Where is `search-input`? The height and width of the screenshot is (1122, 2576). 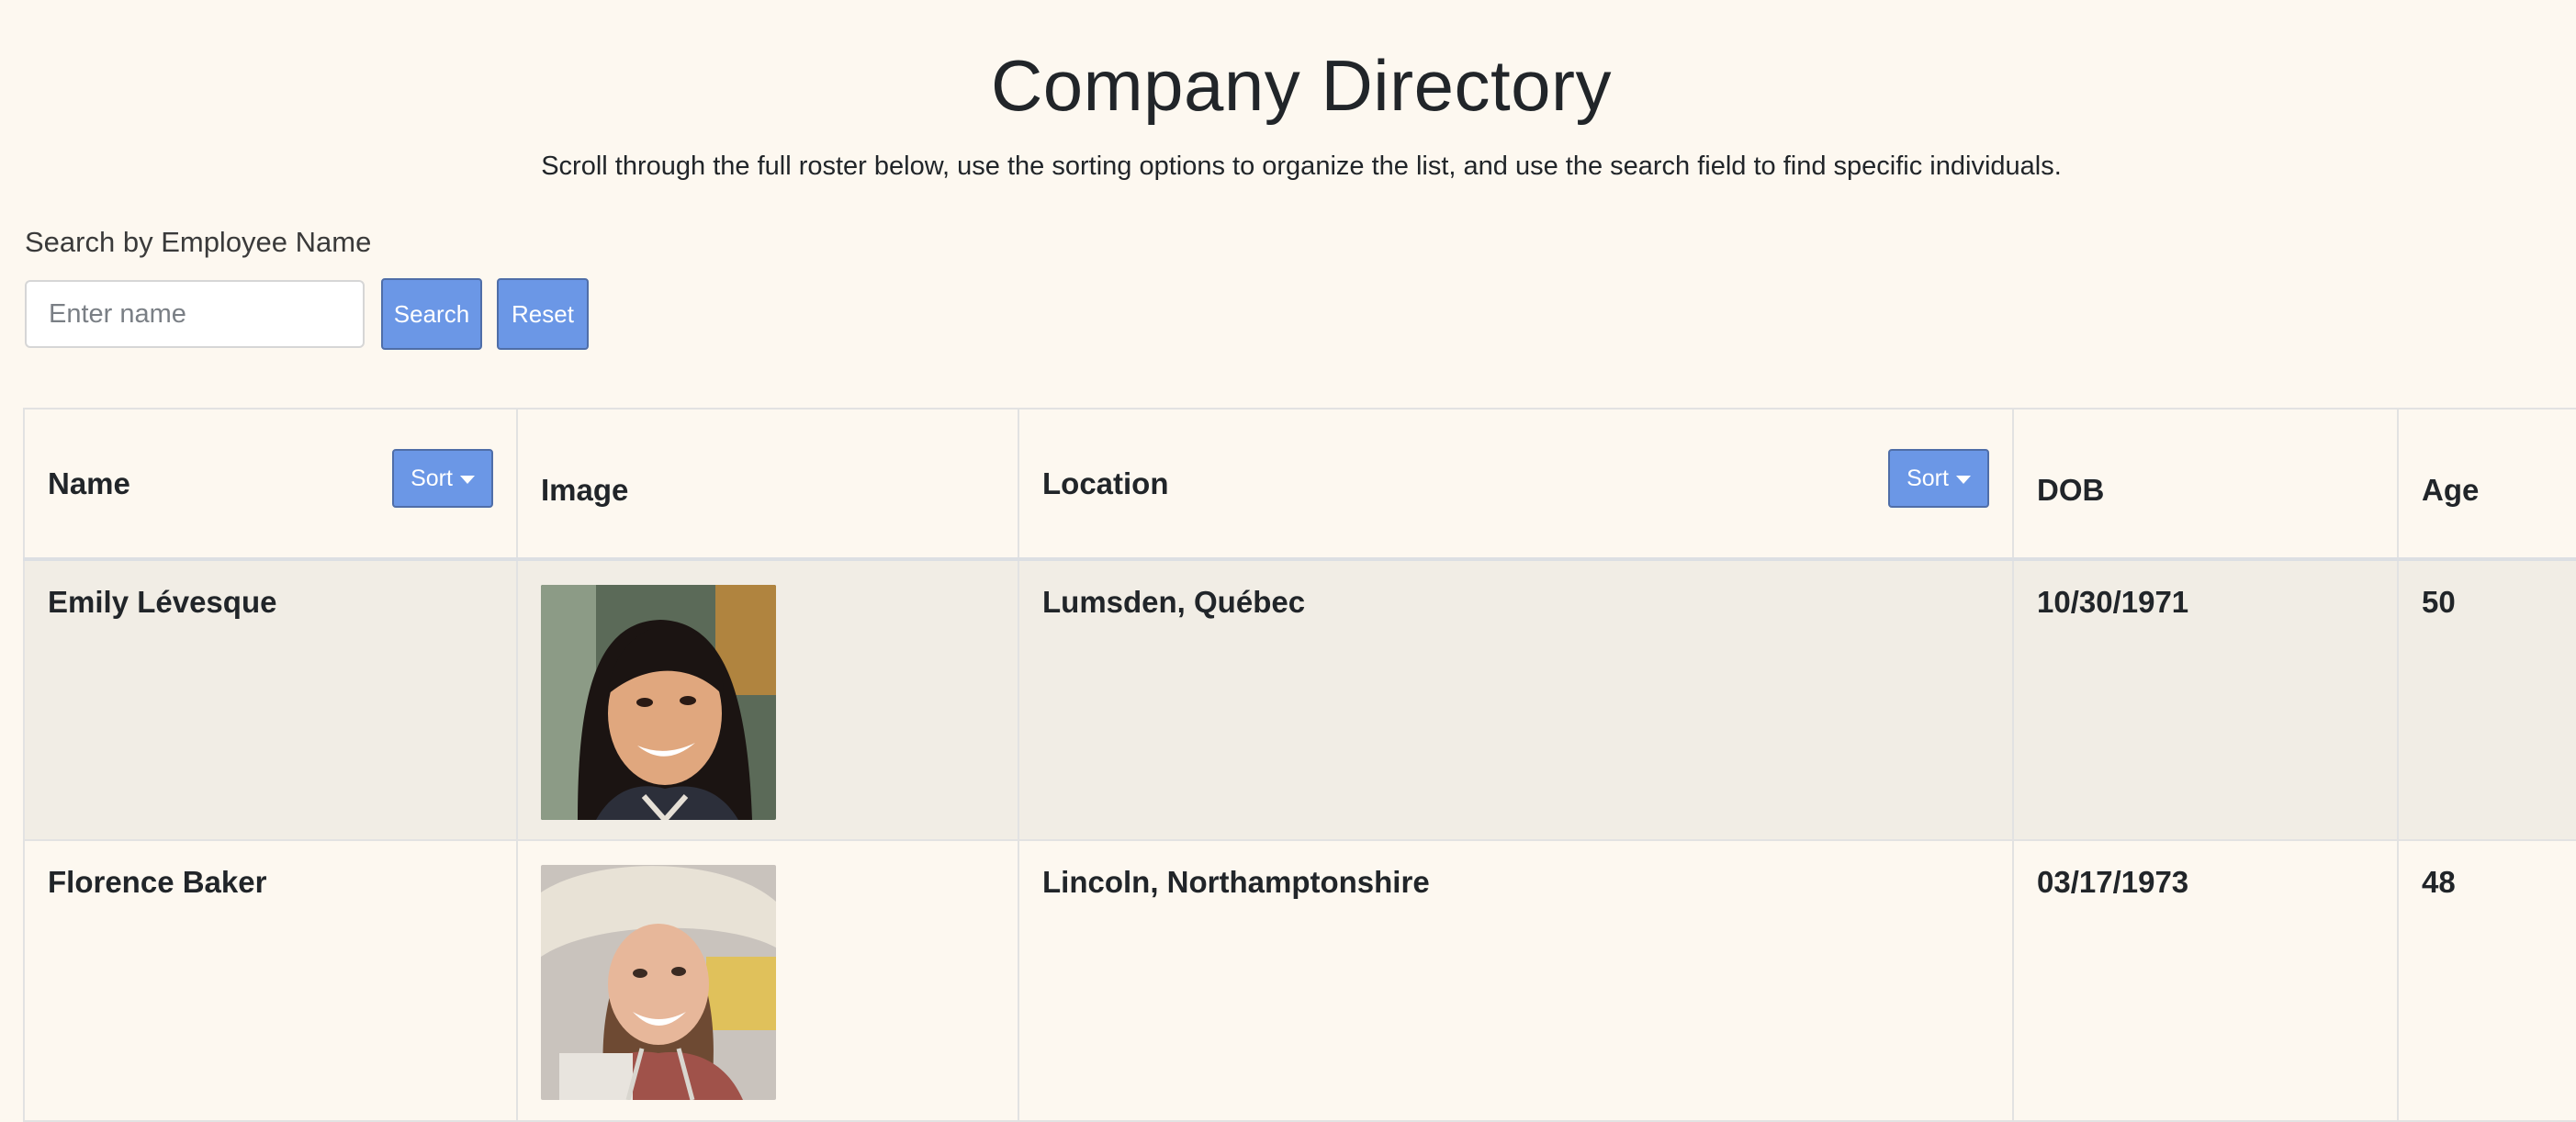
search-input is located at coordinates (195, 314).